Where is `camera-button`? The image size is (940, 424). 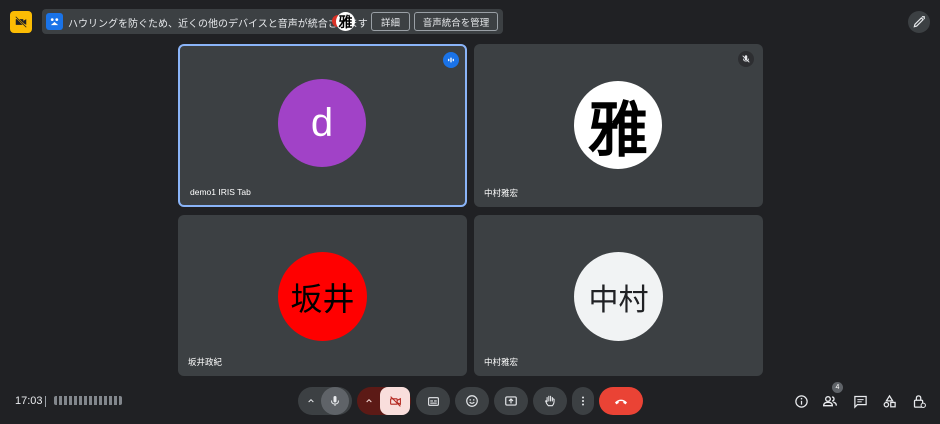
camera-button is located at coordinates (395, 401).